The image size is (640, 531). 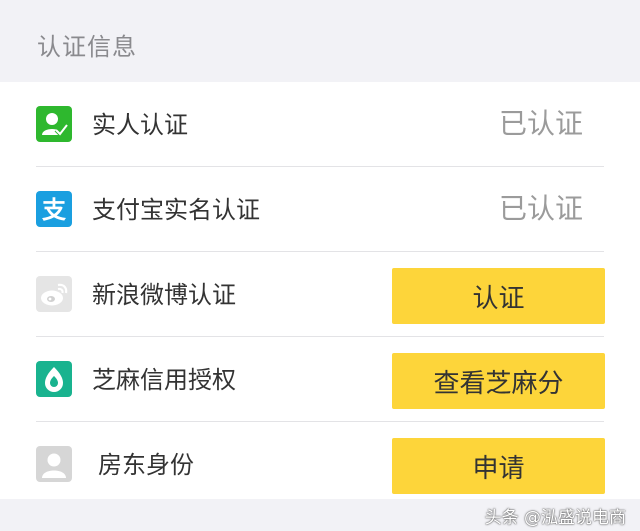 I want to click on row-label: 房东身份, so click(x=146, y=465).